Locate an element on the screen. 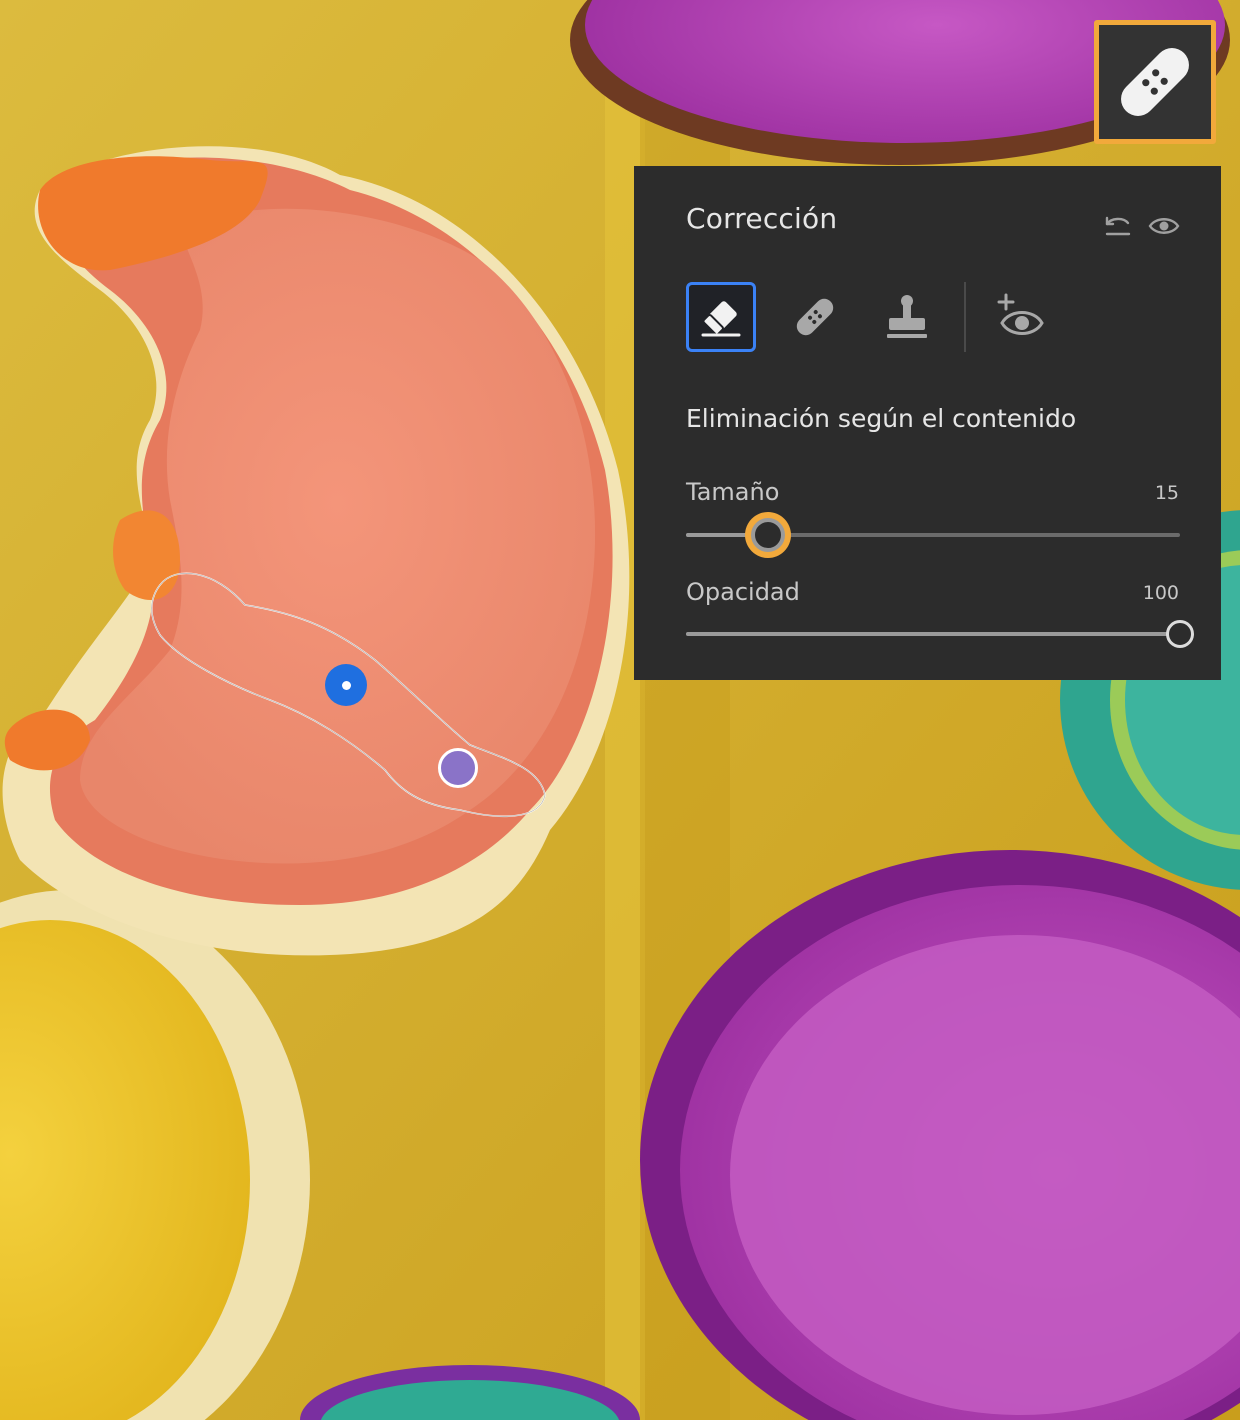  healing-tool-button is located at coordinates (1155, 82).